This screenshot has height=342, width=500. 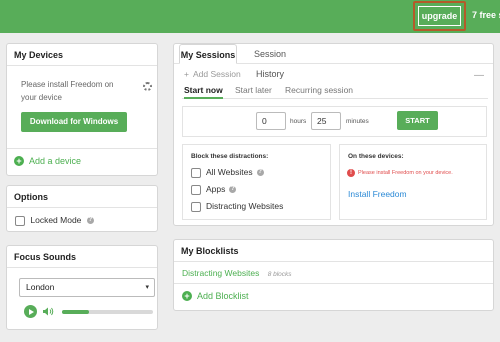 I want to click on all-websites-label: All Websites, so click(x=229, y=172).